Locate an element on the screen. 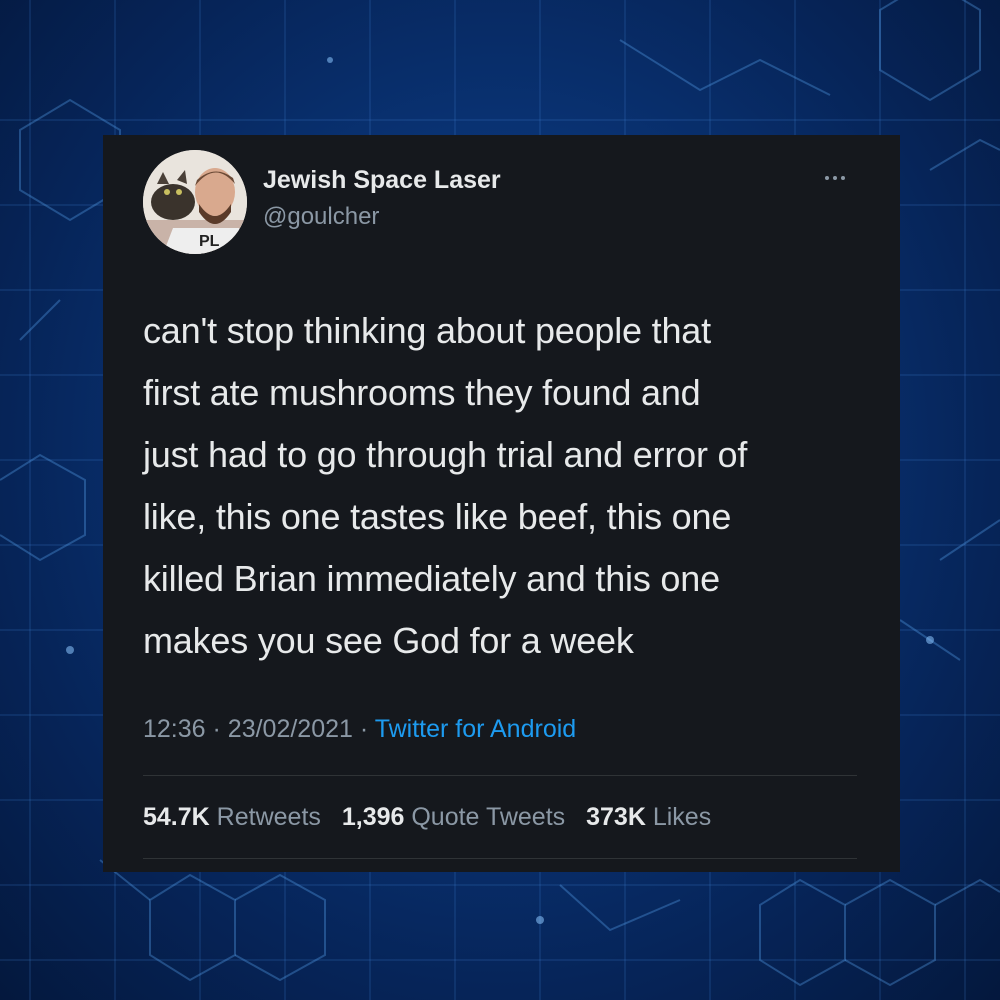 This screenshot has width=1000, height=1000. more-options-icon is located at coordinates (835, 178).